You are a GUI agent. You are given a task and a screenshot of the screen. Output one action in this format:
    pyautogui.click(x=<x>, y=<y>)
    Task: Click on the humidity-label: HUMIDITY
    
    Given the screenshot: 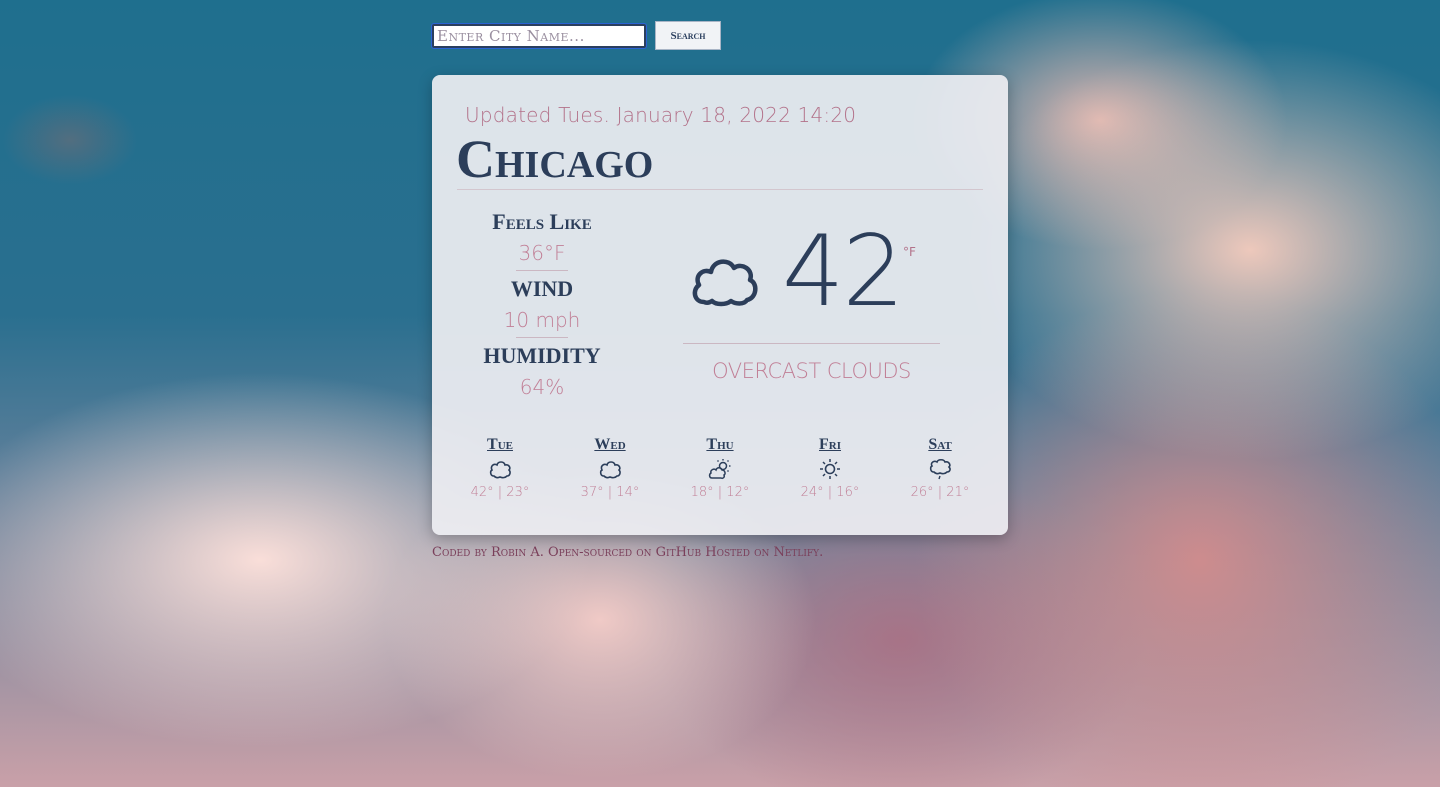 What is the action you would take?
    pyautogui.click(x=542, y=355)
    